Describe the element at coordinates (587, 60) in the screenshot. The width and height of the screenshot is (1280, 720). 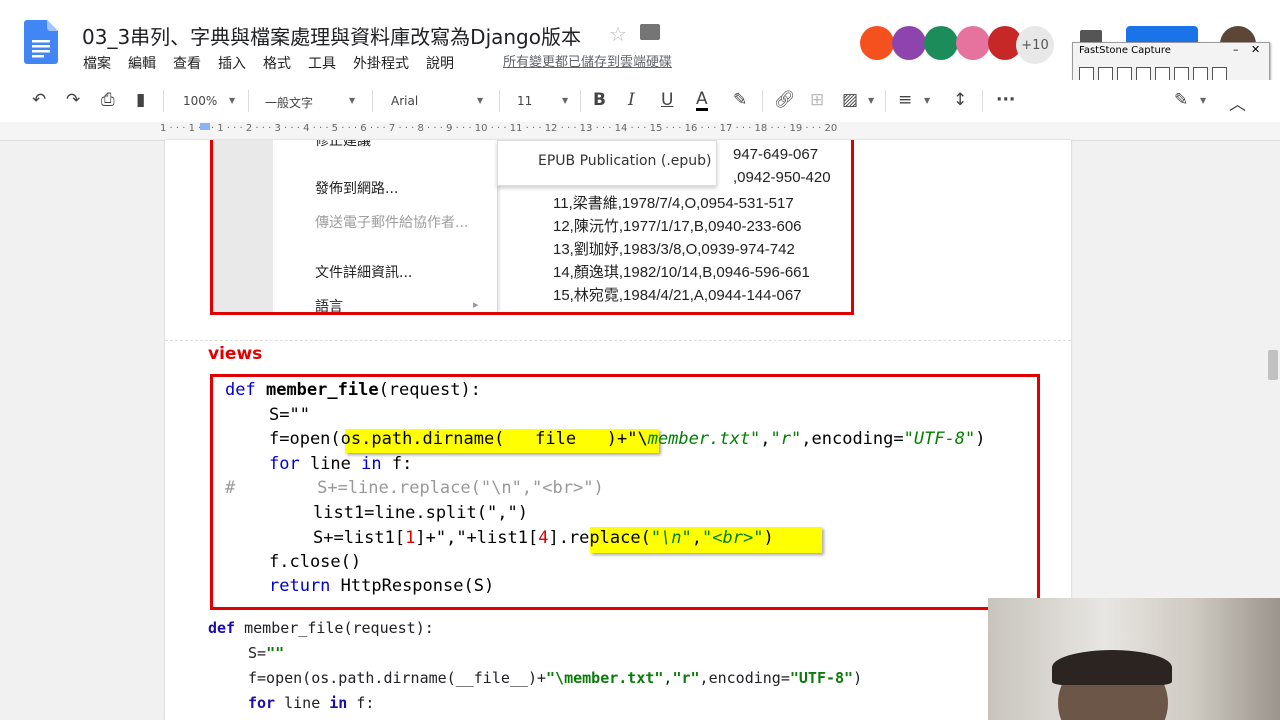
I see `save-status: 所有變更都已儲存到雲端硬碟` at that location.